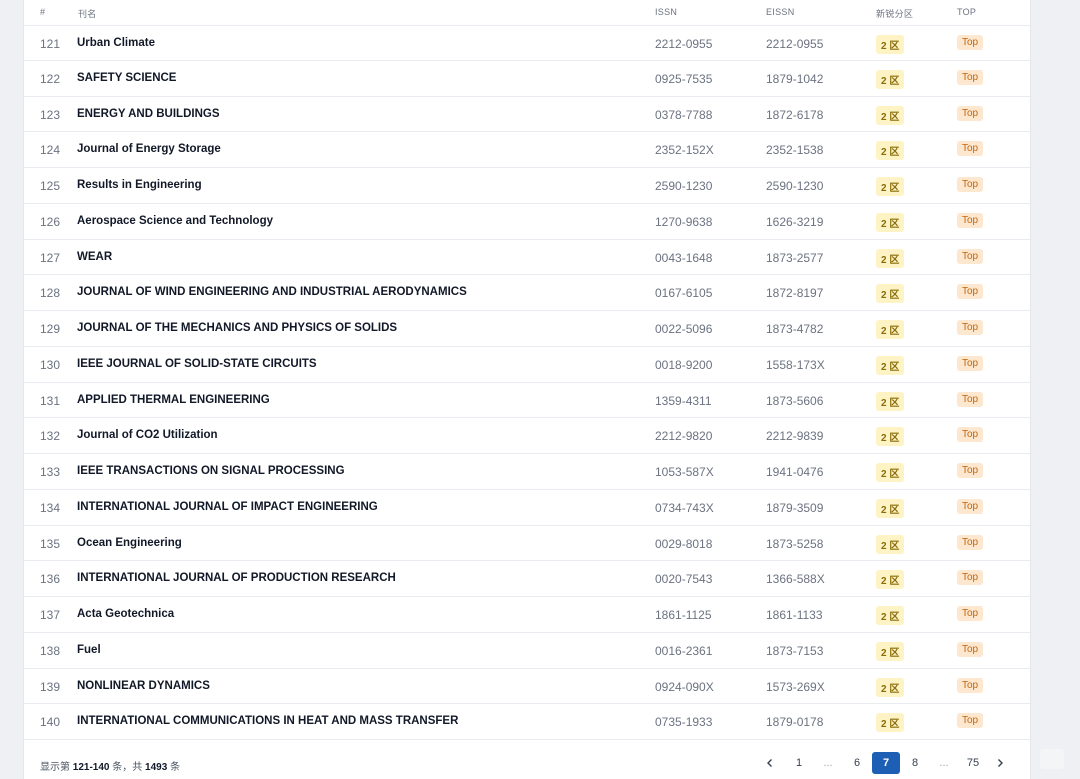 The height and width of the screenshot is (779, 1080). I want to click on chevron-right-icon, so click(1000, 763).